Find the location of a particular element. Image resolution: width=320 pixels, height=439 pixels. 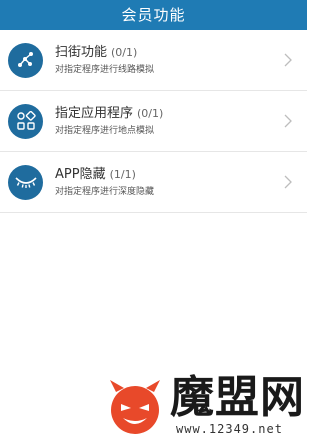

feature-item-subtitle: 对指定程序进行线路模拟 is located at coordinates (105, 69).